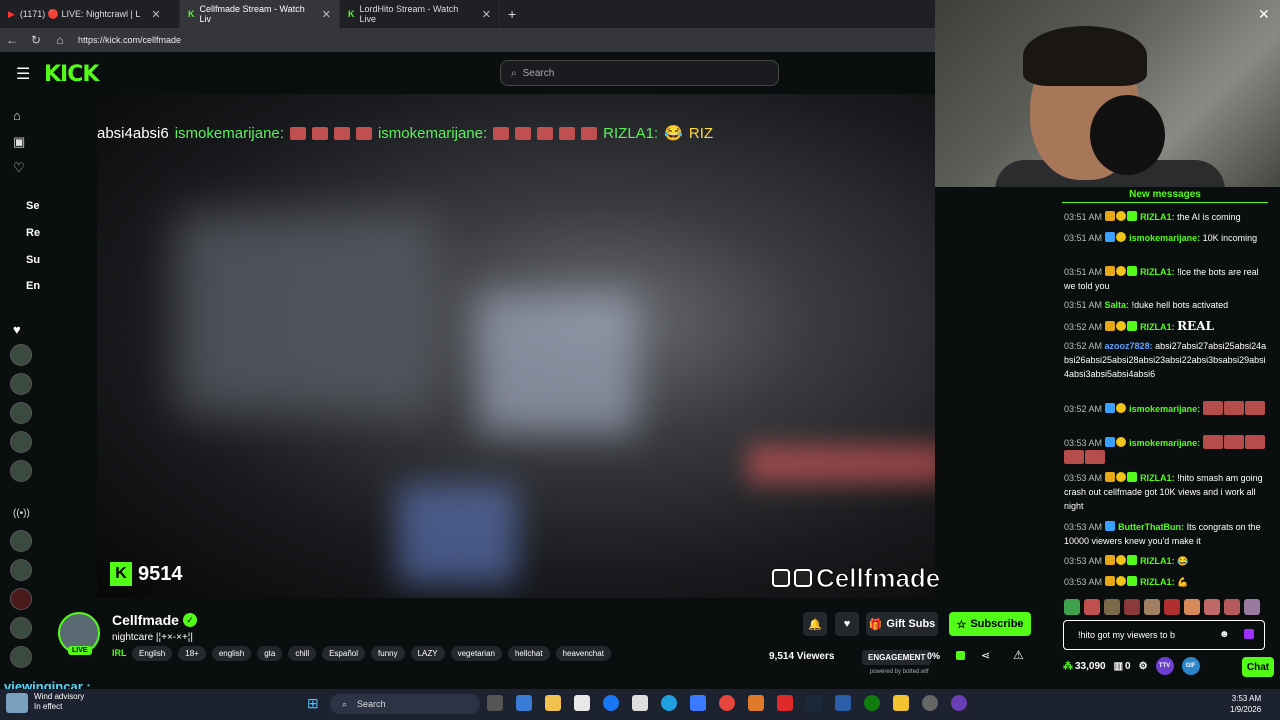  What do you see at coordinates (19, 142) in the screenshot?
I see `browse-icon: ▣` at bounding box center [19, 142].